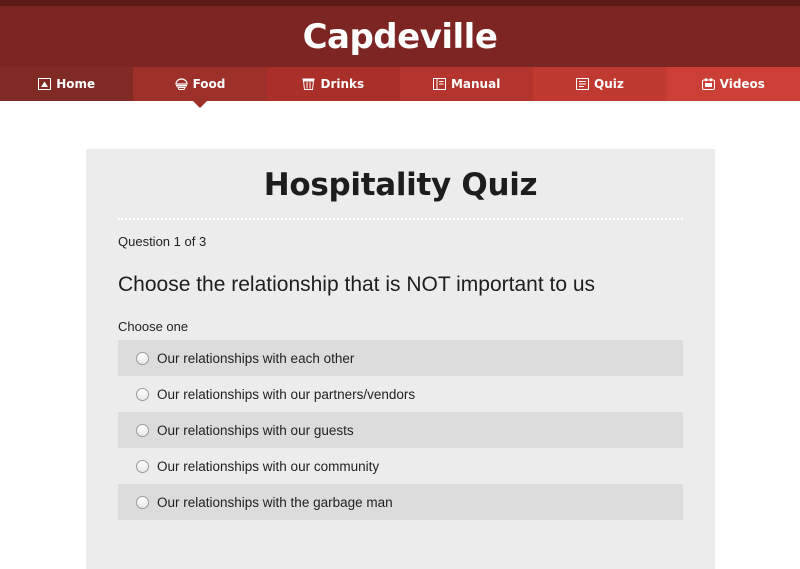 The height and width of the screenshot is (569, 800). I want to click on nav-item-food: Food, so click(200, 84).